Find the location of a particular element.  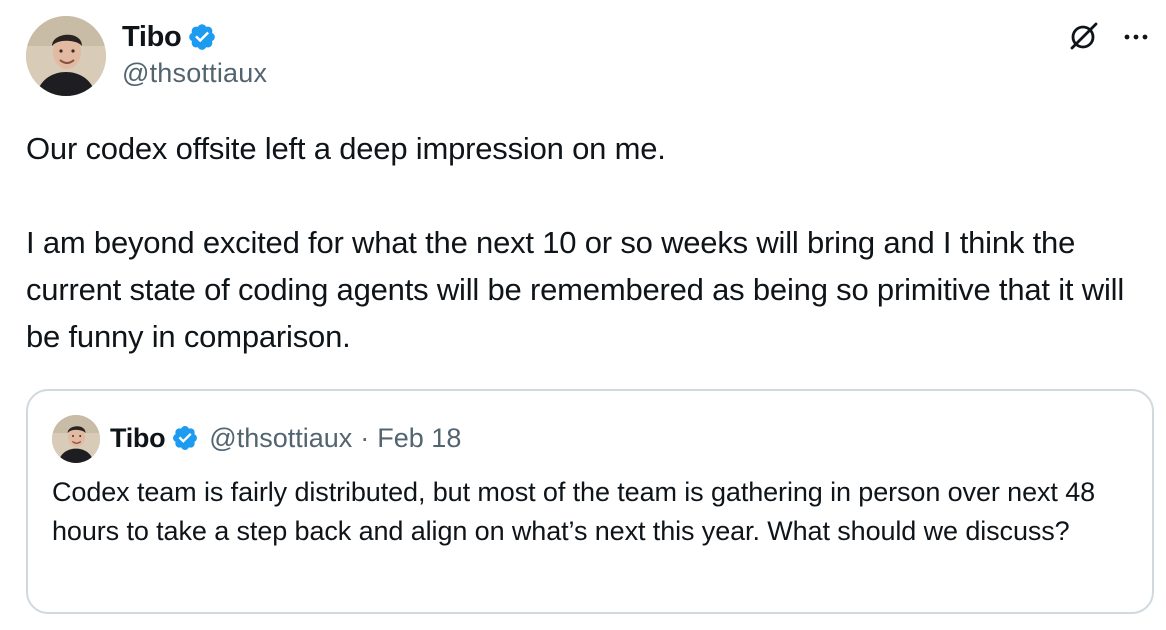

quoted-author-avatar is located at coordinates (76, 439).